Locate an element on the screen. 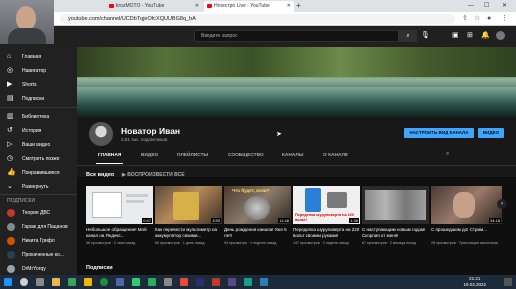  sidebar-subscription: Теория ДВС is located at coordinates (38, 213).